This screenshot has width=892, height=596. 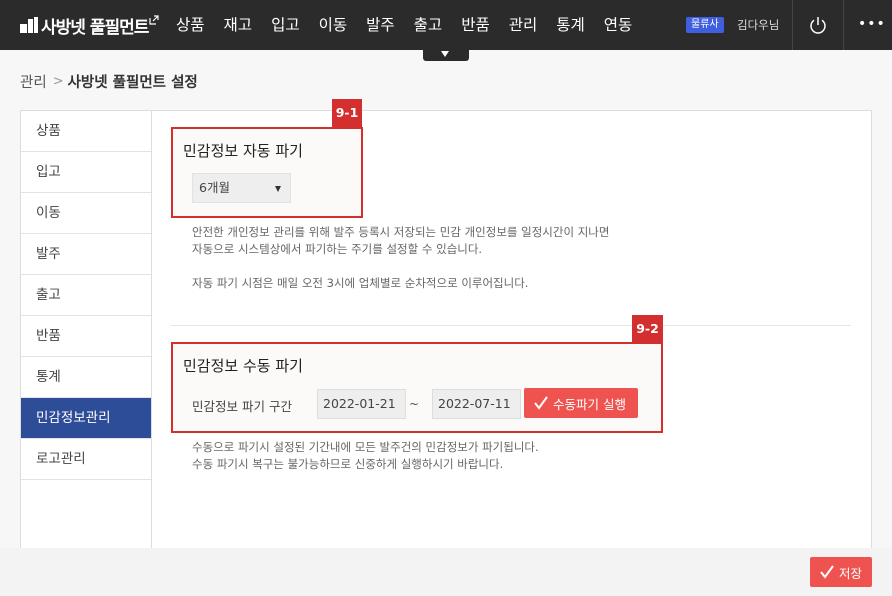 I want to click on sidebar-item-orders: 발주, so click(x=86, y=254).